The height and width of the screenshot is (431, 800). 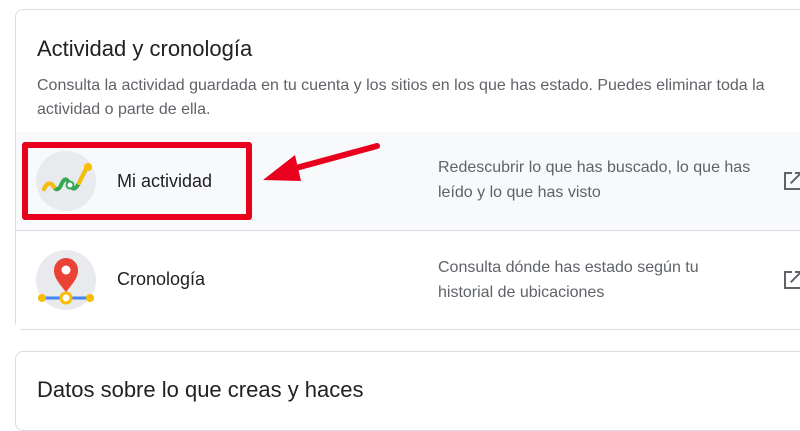 I want to click on highlight-annotation-box, so click(x=137, y=181).